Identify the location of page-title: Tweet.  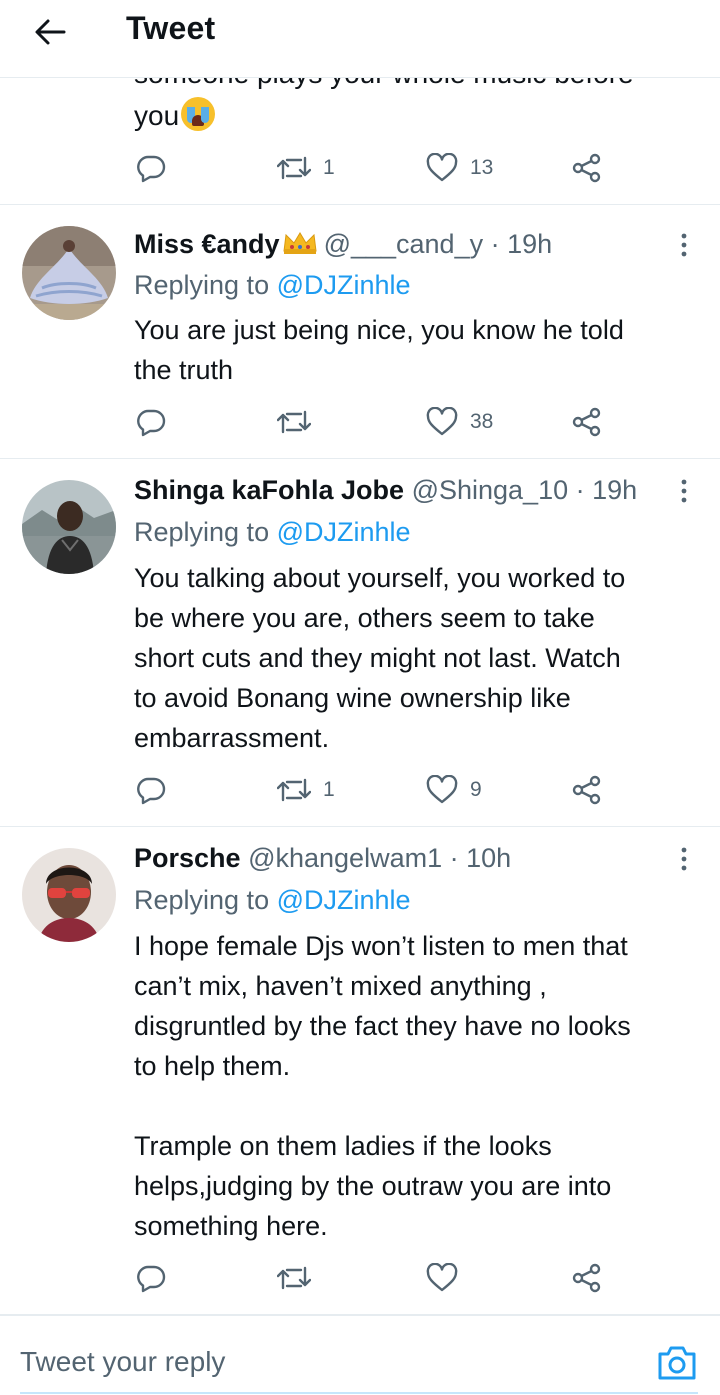
(171, 28).